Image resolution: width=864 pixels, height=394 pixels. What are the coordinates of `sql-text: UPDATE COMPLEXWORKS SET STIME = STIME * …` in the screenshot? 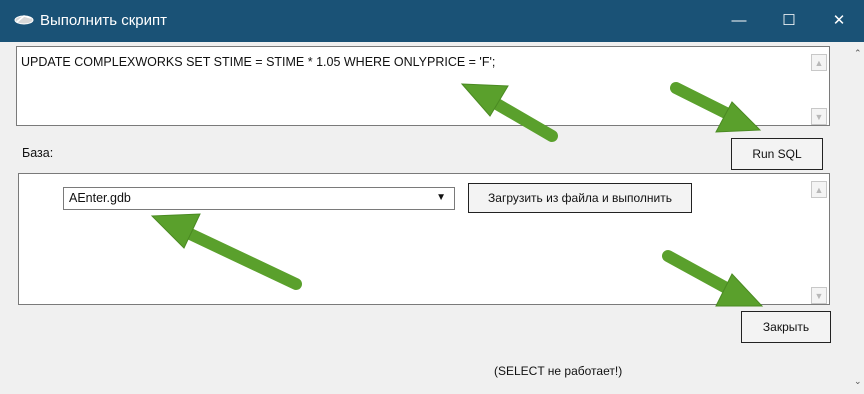 It's located at (258, 62).